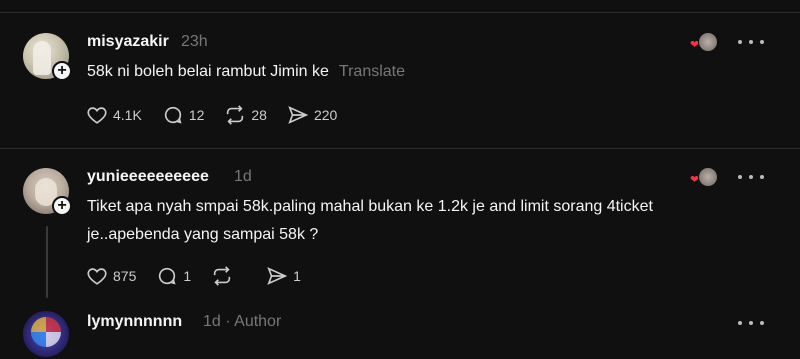  I want to click on timestamp: 23h, so click(194, 42).